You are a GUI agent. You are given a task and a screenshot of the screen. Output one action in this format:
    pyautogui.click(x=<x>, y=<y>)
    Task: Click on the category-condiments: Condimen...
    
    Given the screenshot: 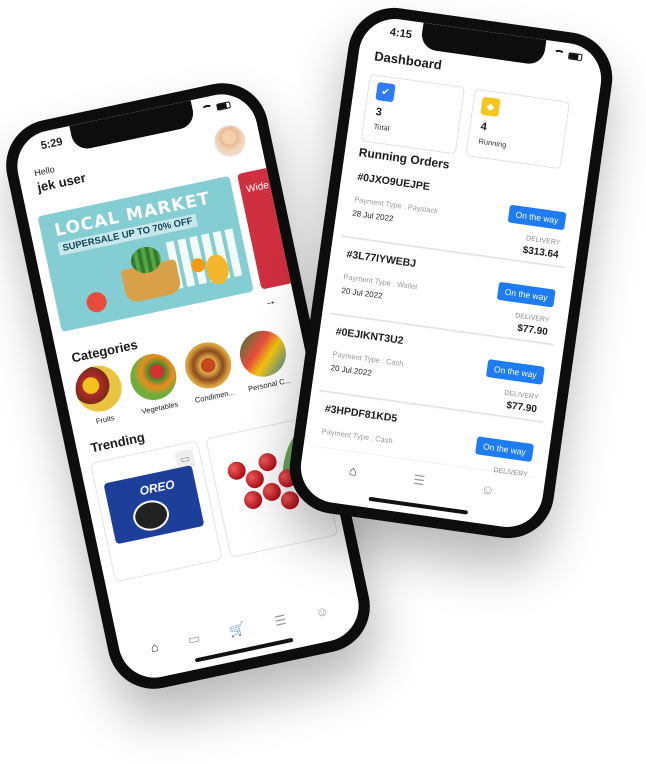 What is the action you would take?
    pyautogui.click(x=209, y=372)
    